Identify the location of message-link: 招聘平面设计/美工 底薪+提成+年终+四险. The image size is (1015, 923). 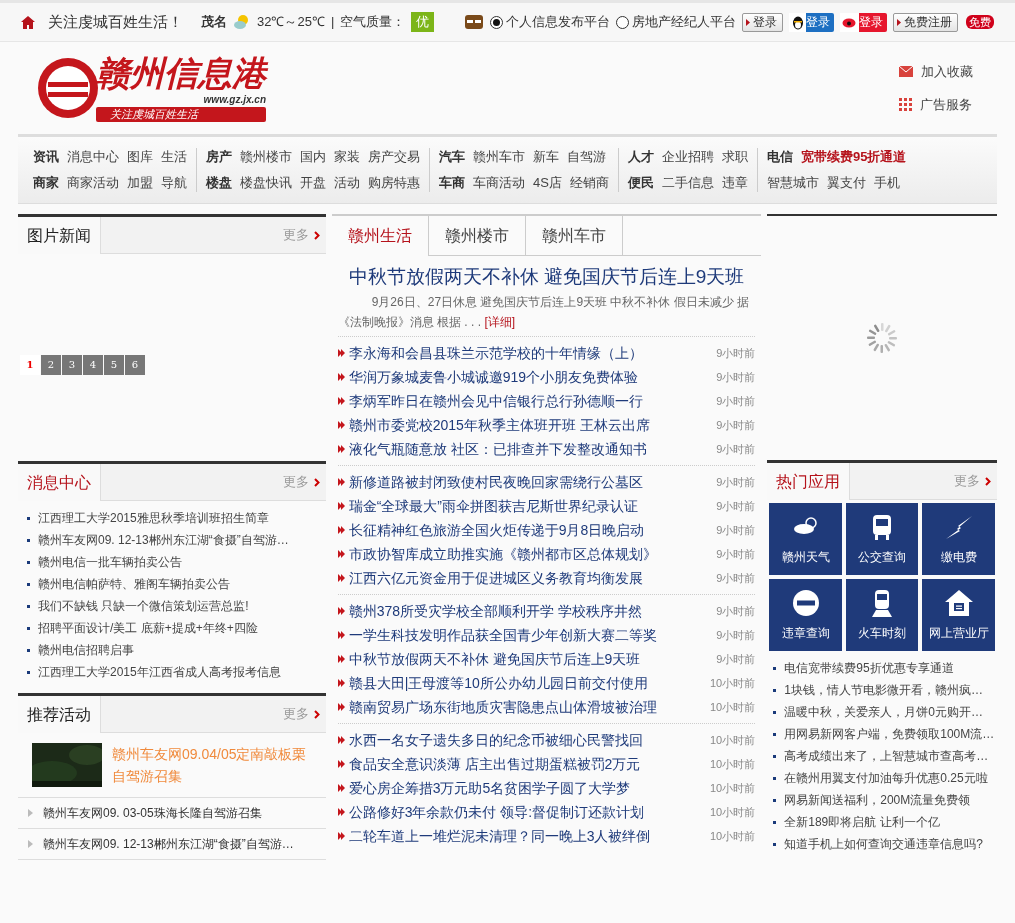
(148, 628).